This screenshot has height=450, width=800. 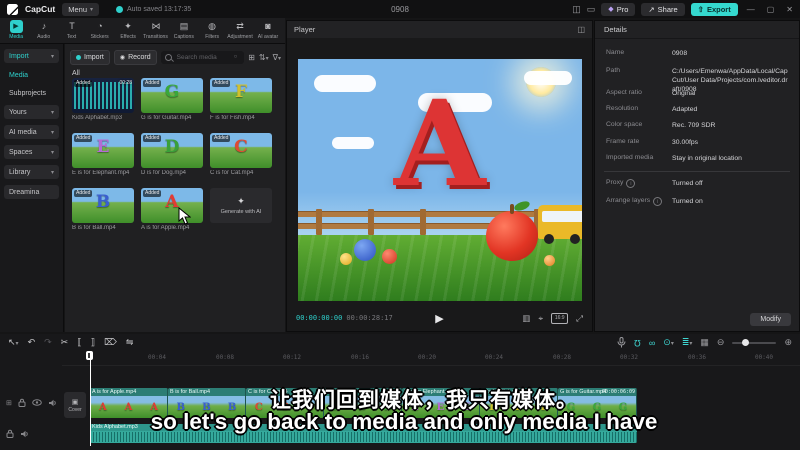 What do you see at coordinates (37, 402) in the screenshot?
I see `hide-track-icon` at bounding box center [37, 402].